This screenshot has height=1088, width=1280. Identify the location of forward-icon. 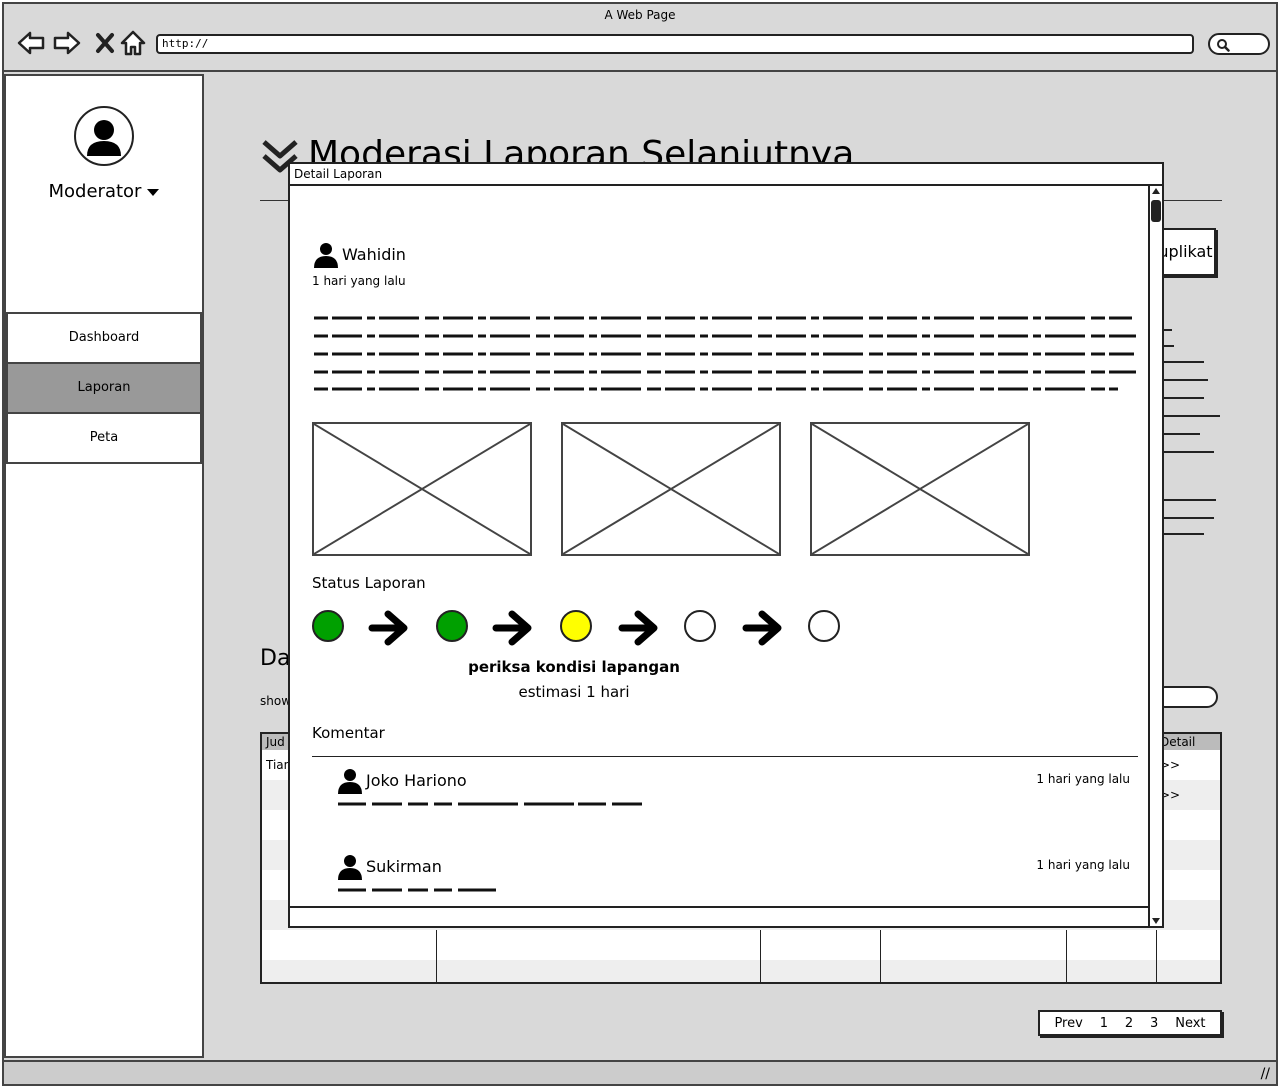
(67, 43).